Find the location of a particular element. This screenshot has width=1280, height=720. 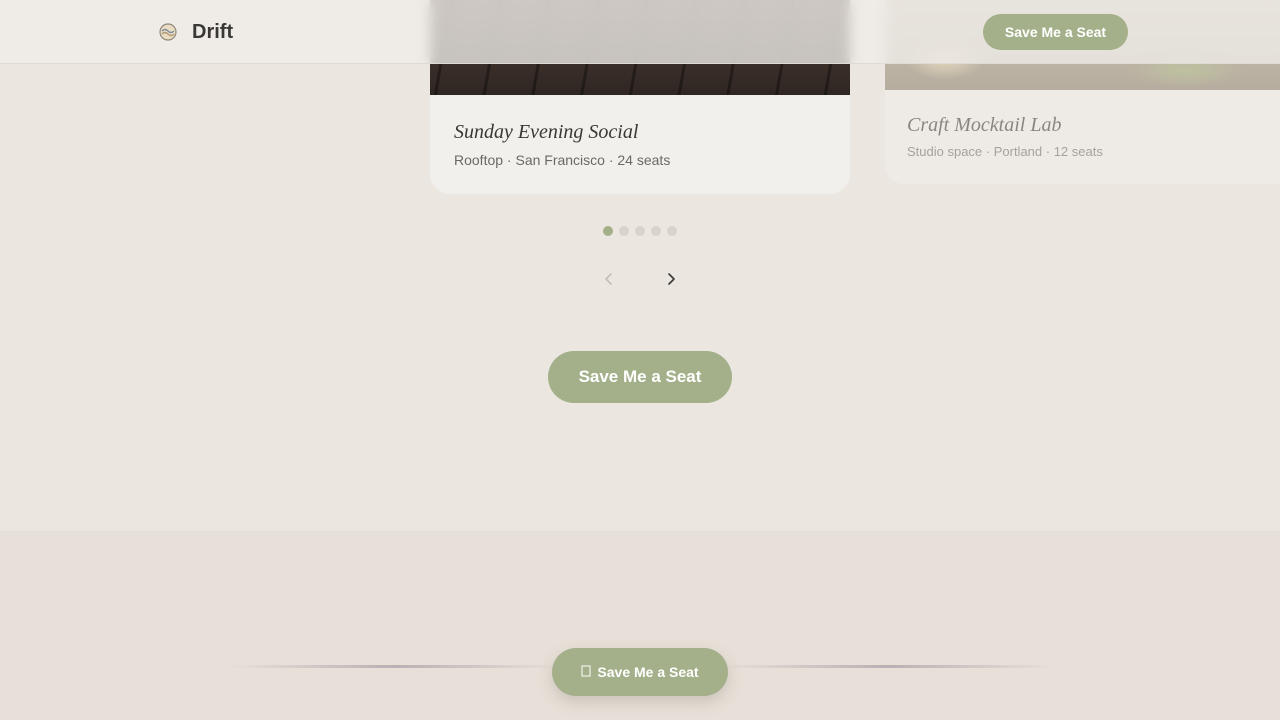

event-card-title: Craft Mocktail Lab is located at coordinates (984, 125).